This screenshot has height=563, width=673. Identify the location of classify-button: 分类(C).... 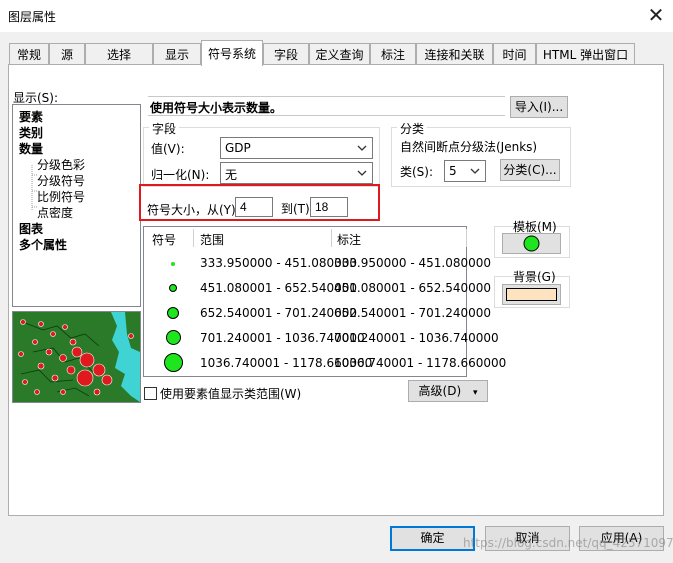
(530, 170).